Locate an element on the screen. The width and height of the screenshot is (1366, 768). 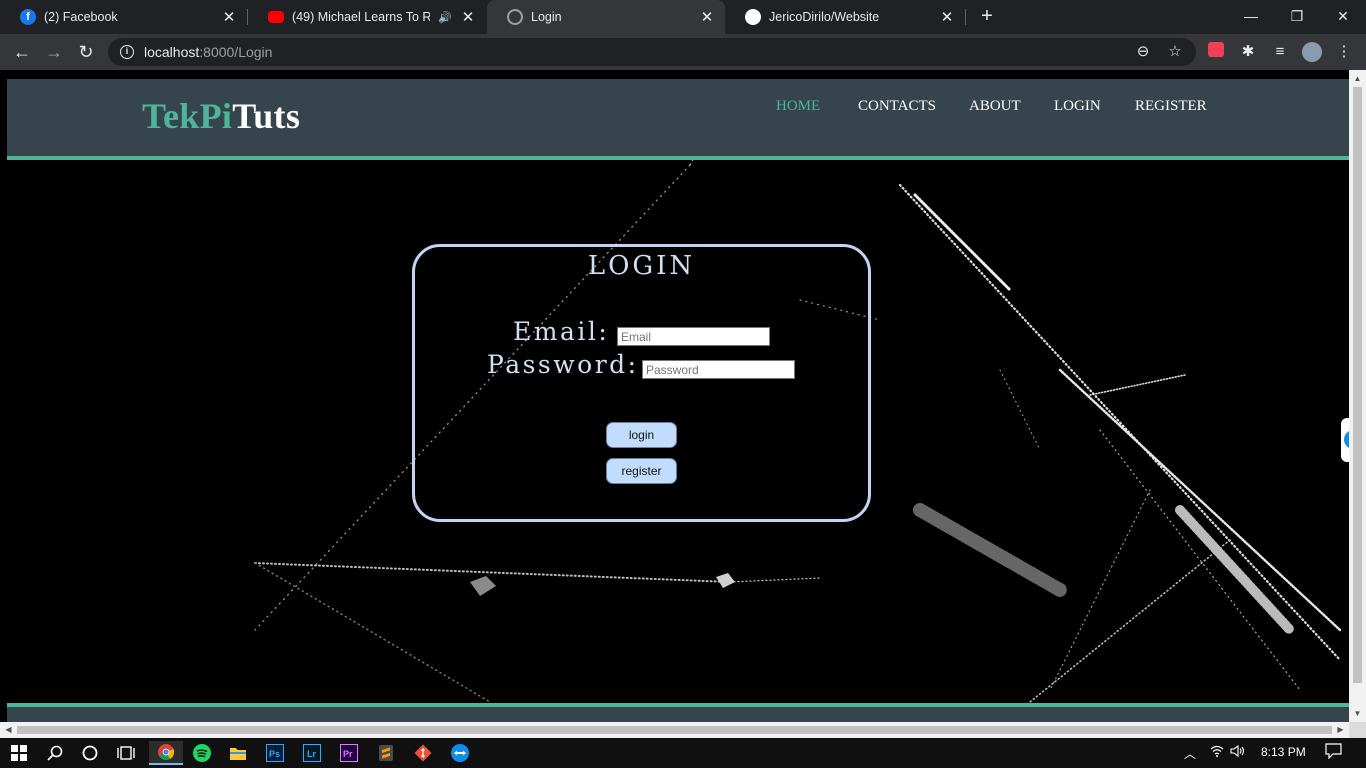
login-button: login is located at coordinates (641, 435).